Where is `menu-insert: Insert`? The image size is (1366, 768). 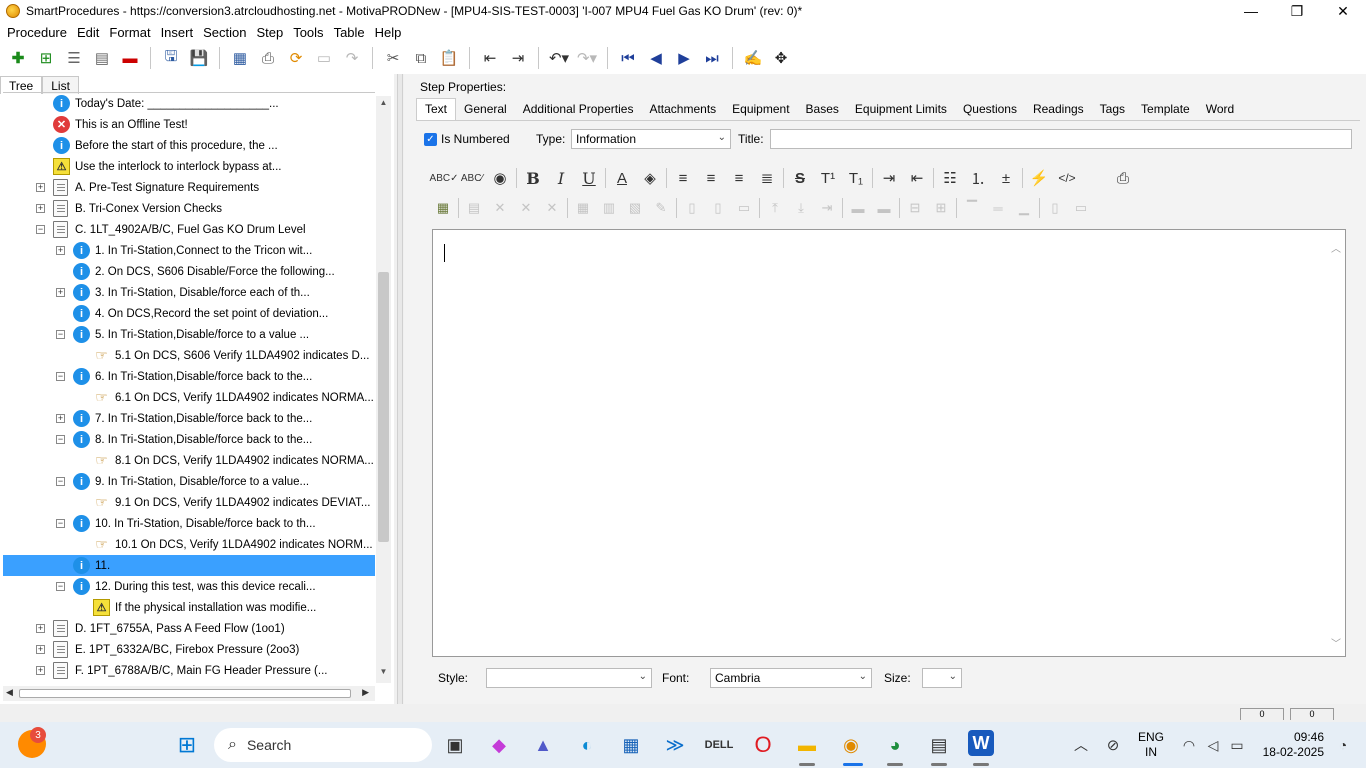 menu-insert: Insert is located at coordinates (177, 32).